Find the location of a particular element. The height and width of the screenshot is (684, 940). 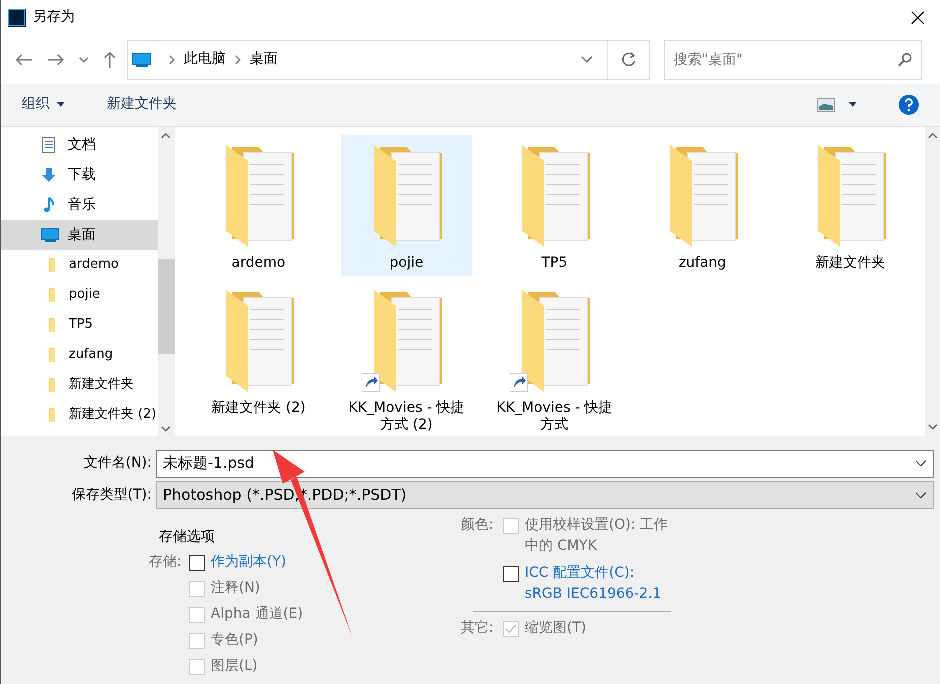

sidebar-item: 下载 is located at coordinates (79, 175).